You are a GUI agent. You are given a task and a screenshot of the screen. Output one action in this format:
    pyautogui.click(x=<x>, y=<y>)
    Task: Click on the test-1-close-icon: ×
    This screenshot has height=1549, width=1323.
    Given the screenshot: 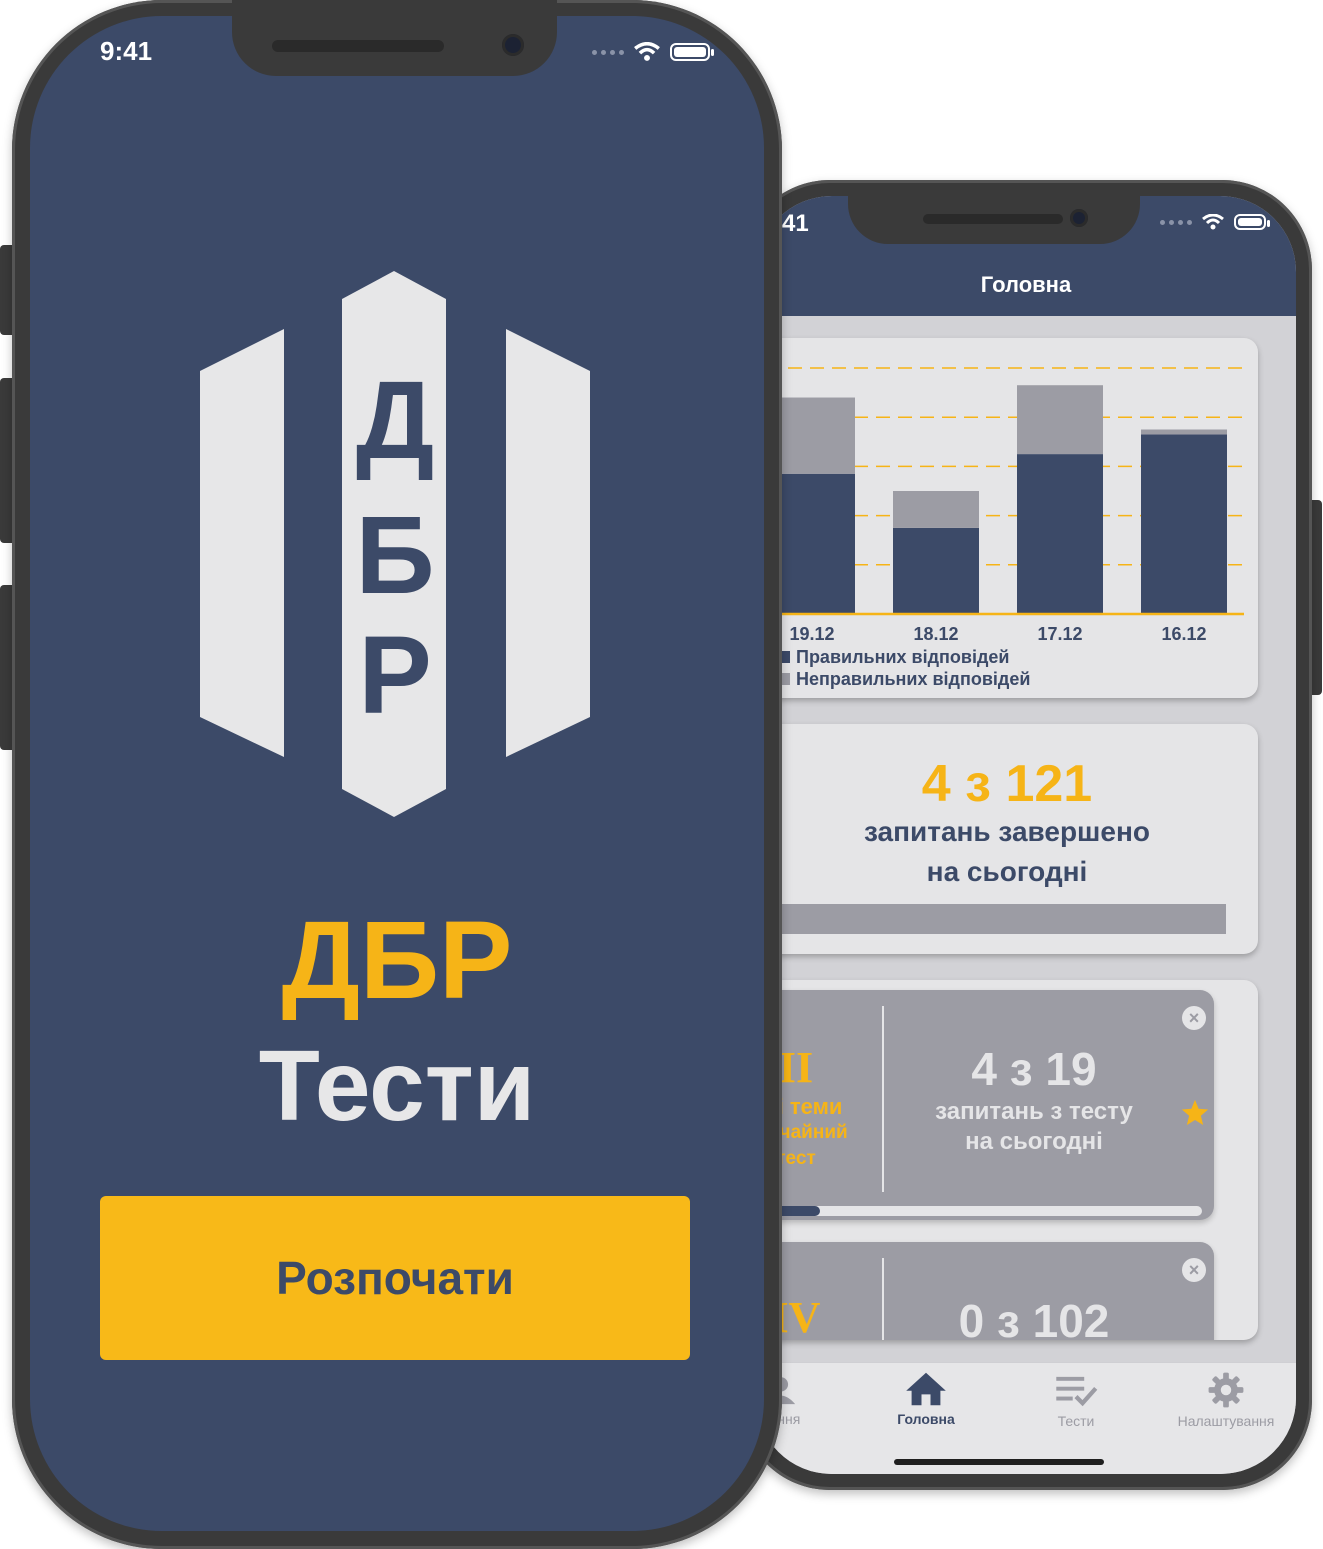 What is the action you would take?
    pyautogui.click(x=1194, y=1018)
    